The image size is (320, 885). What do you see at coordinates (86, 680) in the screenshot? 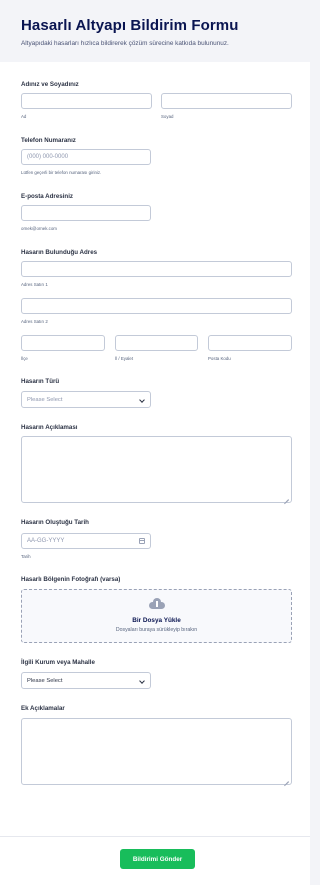
I see `institution-select: Please Select` at bounding box center [86, 680].